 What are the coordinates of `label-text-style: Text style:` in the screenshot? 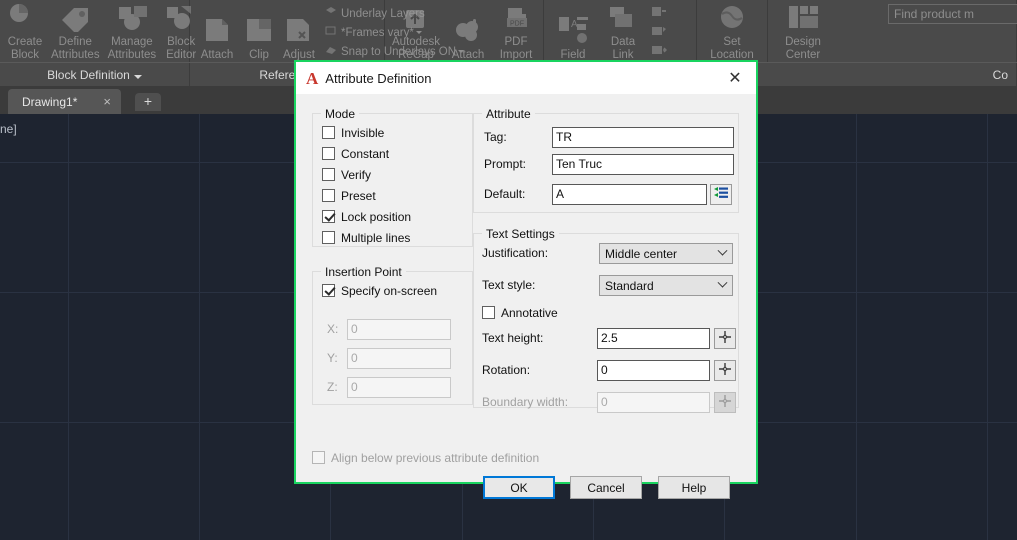 It's located at (509, 285).